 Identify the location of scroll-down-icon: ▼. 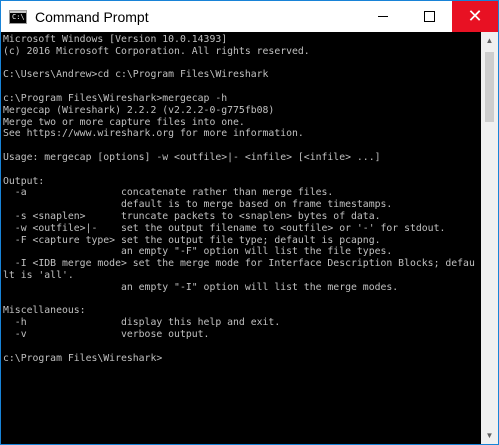
(489, 435).